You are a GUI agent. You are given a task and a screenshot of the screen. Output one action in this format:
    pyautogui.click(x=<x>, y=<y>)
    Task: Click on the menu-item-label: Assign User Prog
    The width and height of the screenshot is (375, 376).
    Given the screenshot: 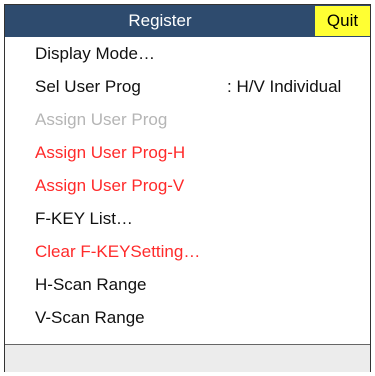 What is the action you would take?
    pyautogui.click(x=101, y=119)
    